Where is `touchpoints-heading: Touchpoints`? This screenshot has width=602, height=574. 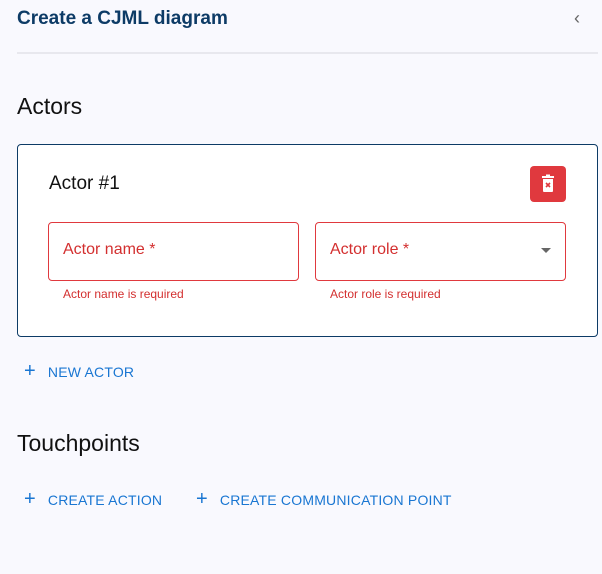
touchpoints-heading: Touchpoints is located at coordinates (78, 443).